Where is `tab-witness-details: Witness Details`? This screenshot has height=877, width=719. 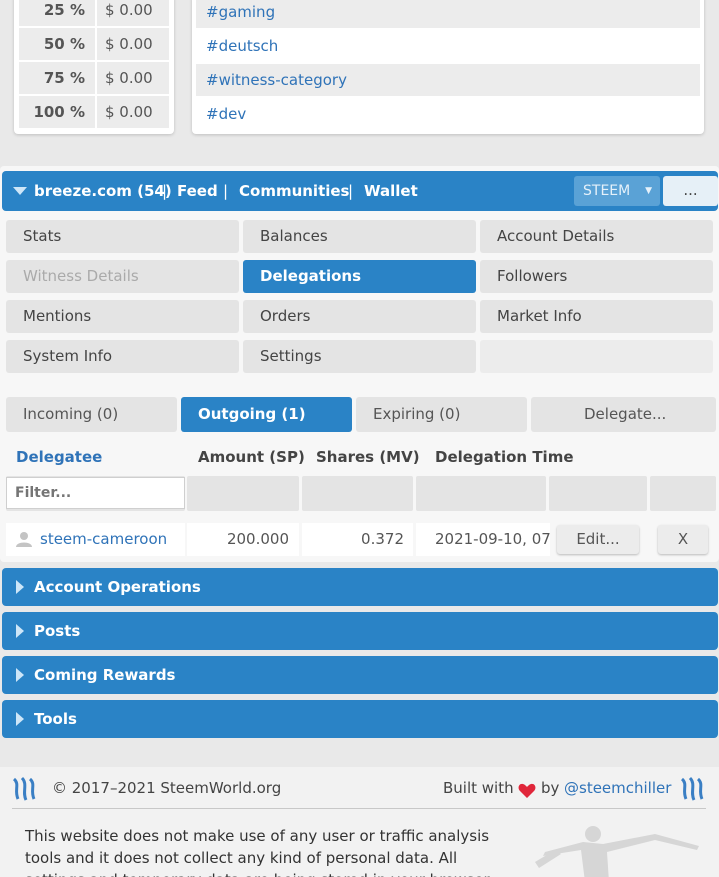
tab-witness-details: Witness Details is located at coordinates (122, 276).